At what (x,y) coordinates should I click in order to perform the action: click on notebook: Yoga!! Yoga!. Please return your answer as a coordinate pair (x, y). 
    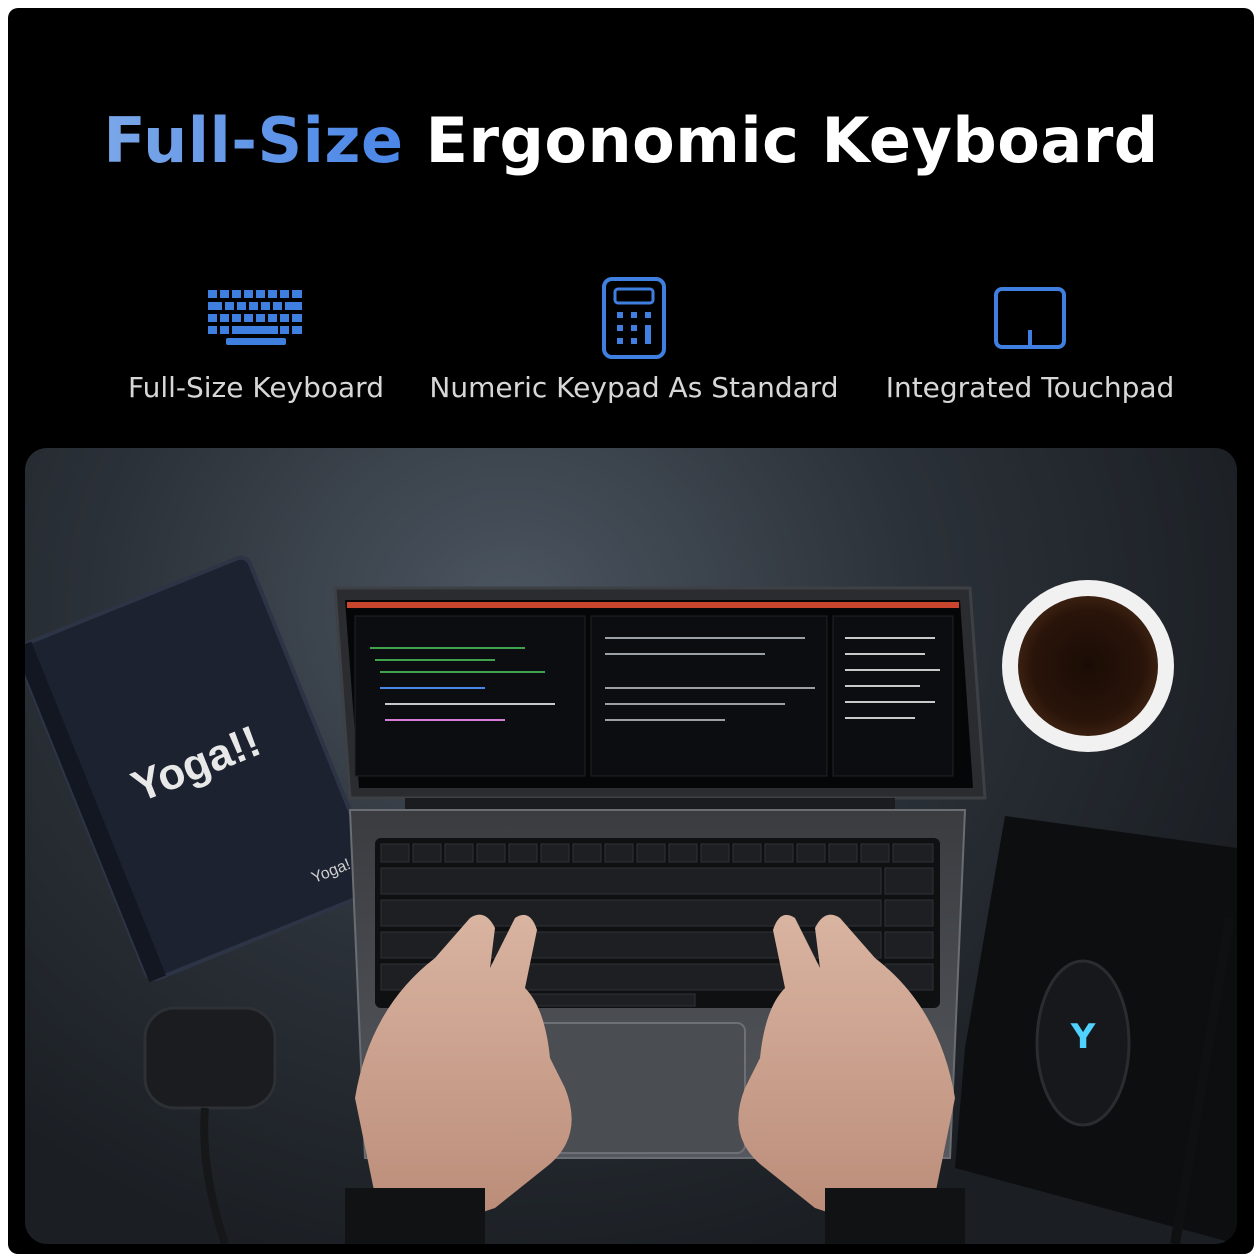
    Looking at the image, I should click on (203, 769).